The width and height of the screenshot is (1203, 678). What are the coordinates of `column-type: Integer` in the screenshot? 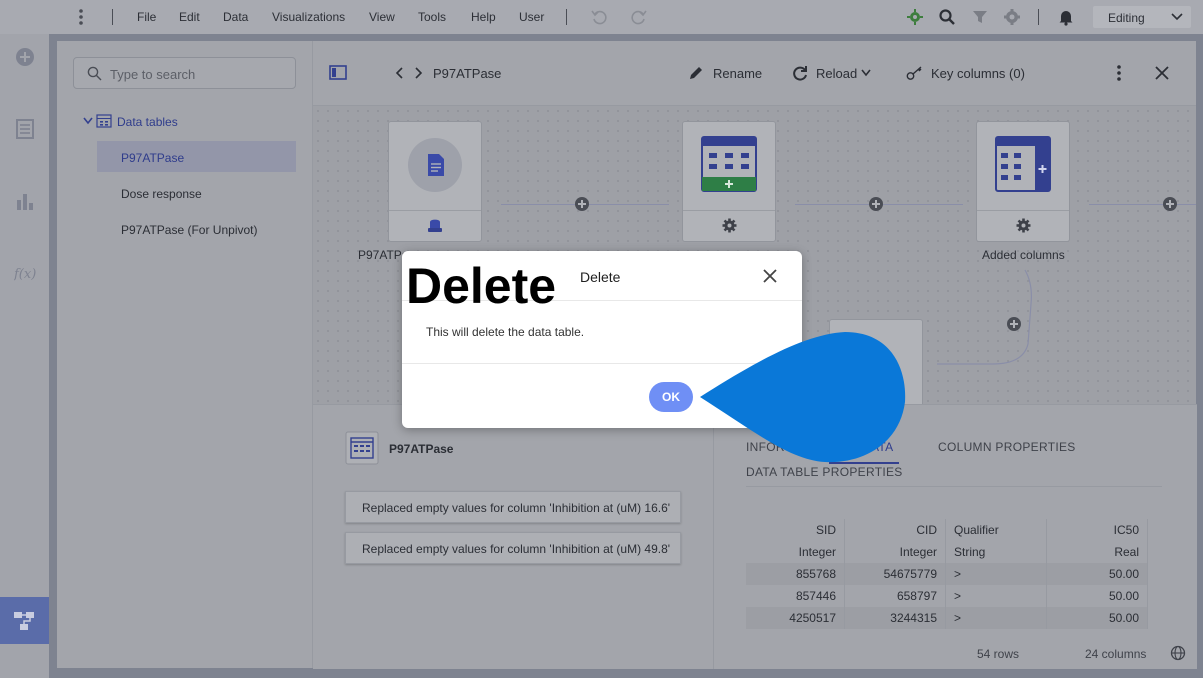 It's located at (895, 552).